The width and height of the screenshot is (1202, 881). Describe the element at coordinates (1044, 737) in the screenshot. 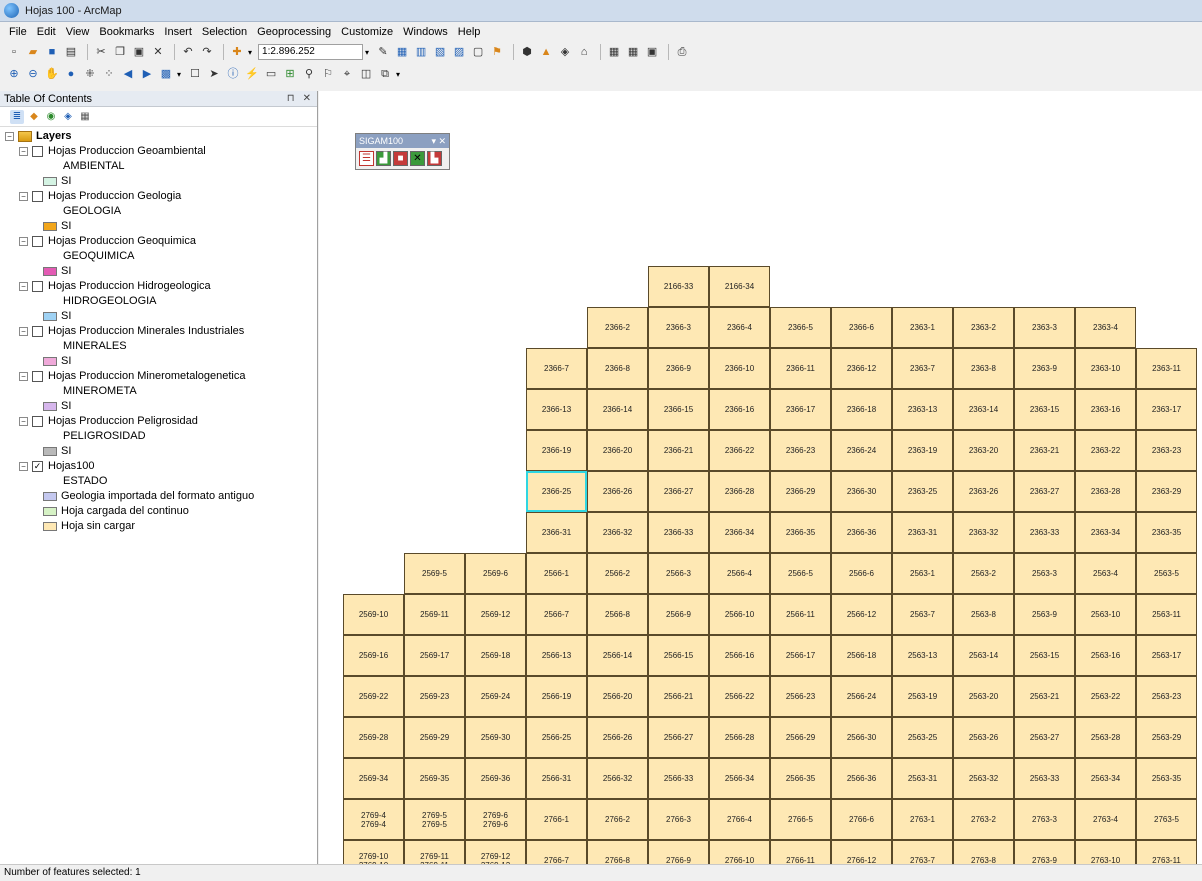

I see `map-sheet: 2563-27` at that location.